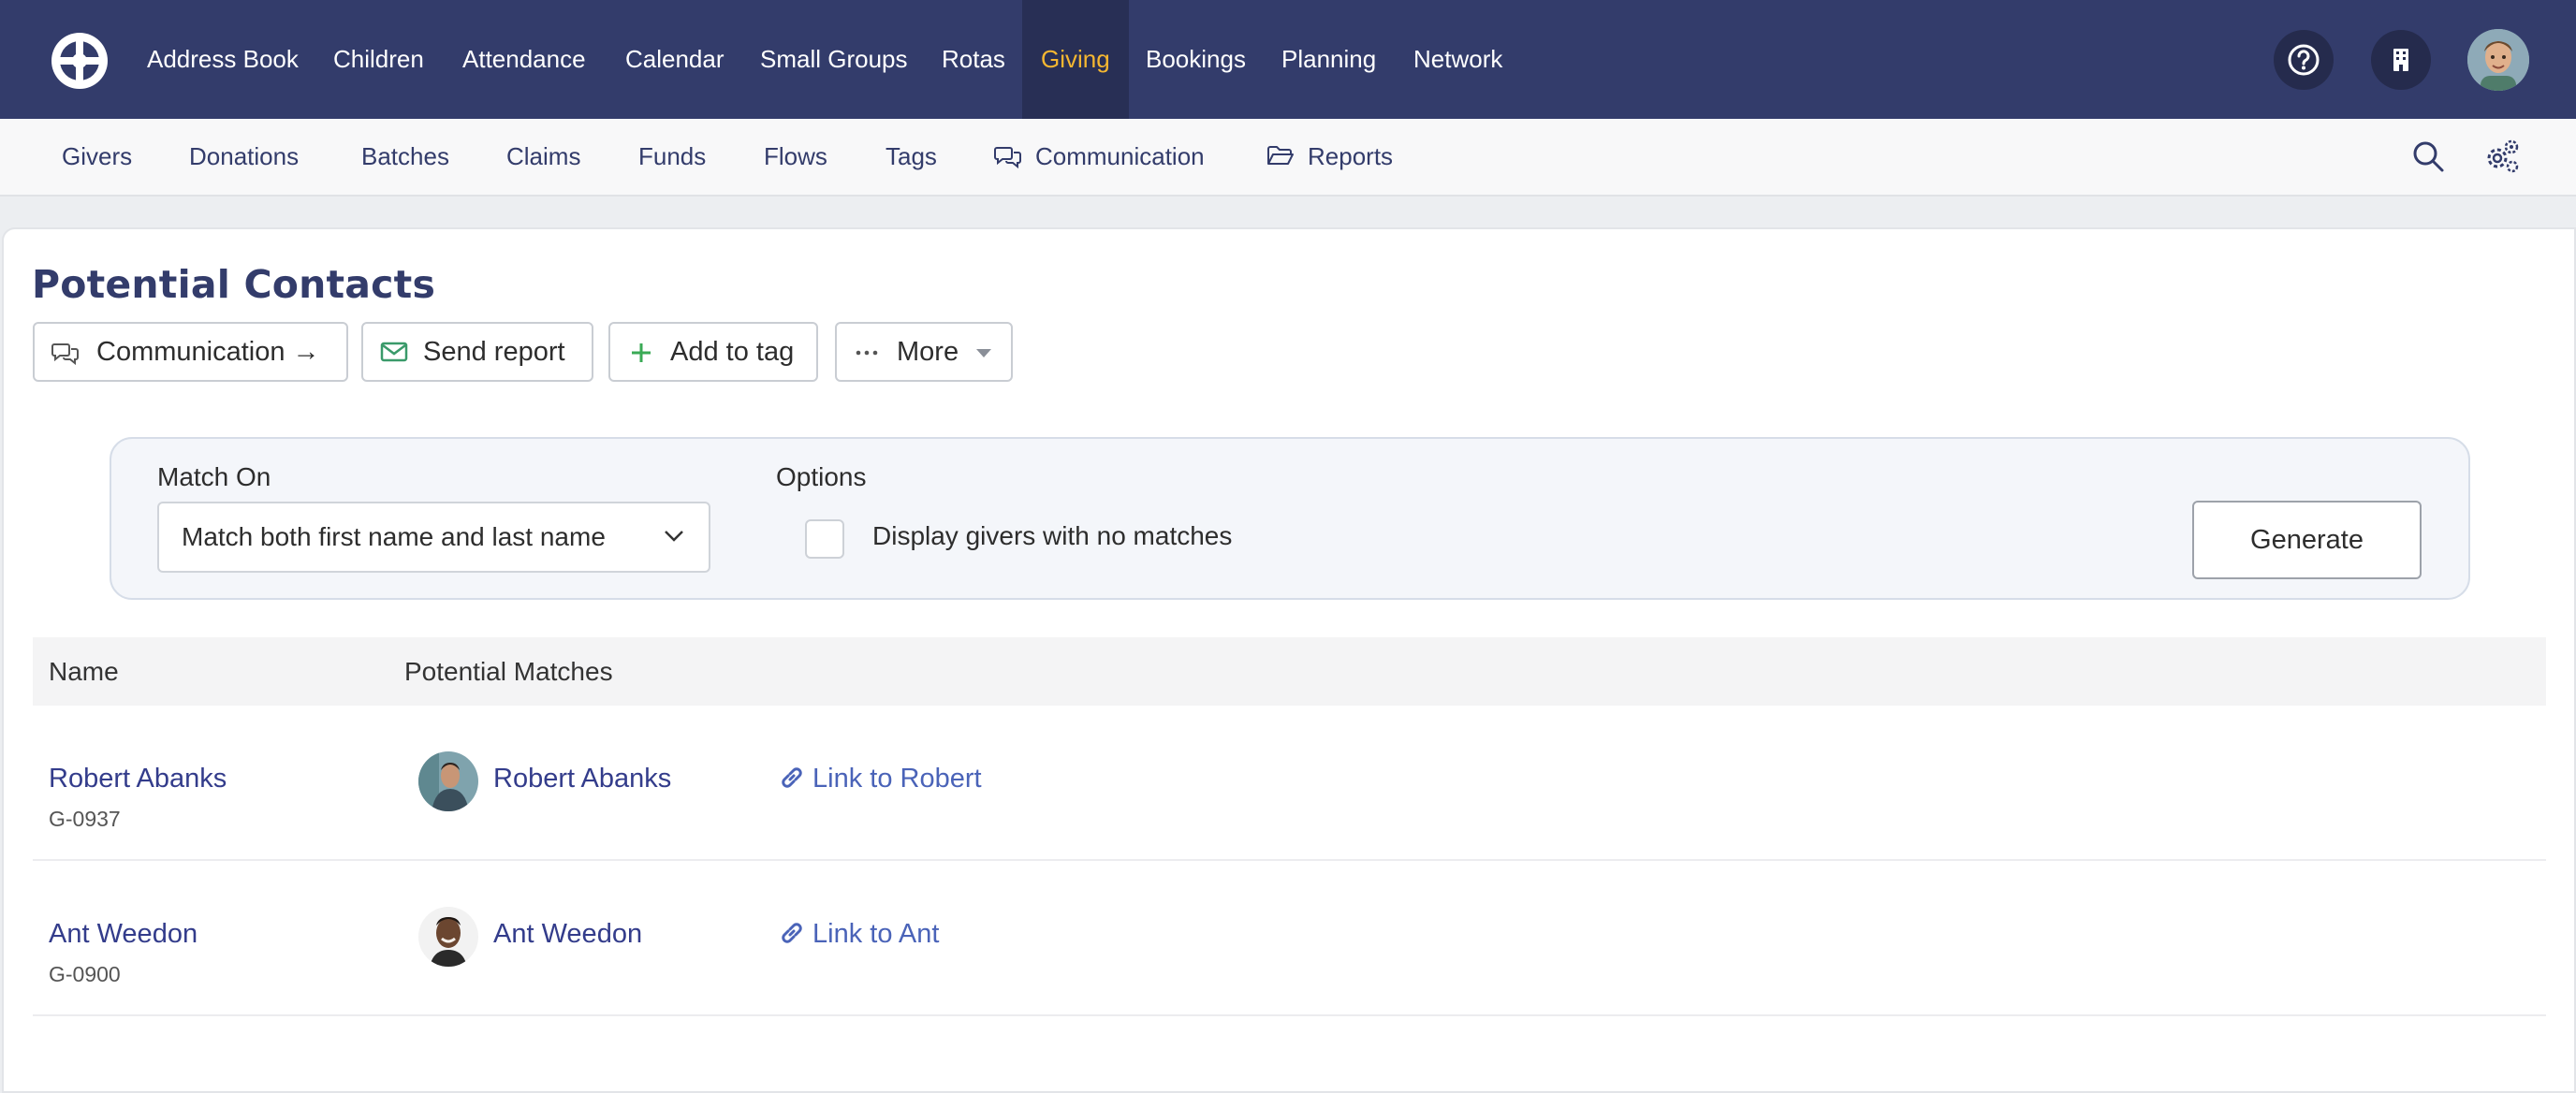 The image size is (2576, 1093). I want to click on generate-button: Generate, so click(2307, 540).